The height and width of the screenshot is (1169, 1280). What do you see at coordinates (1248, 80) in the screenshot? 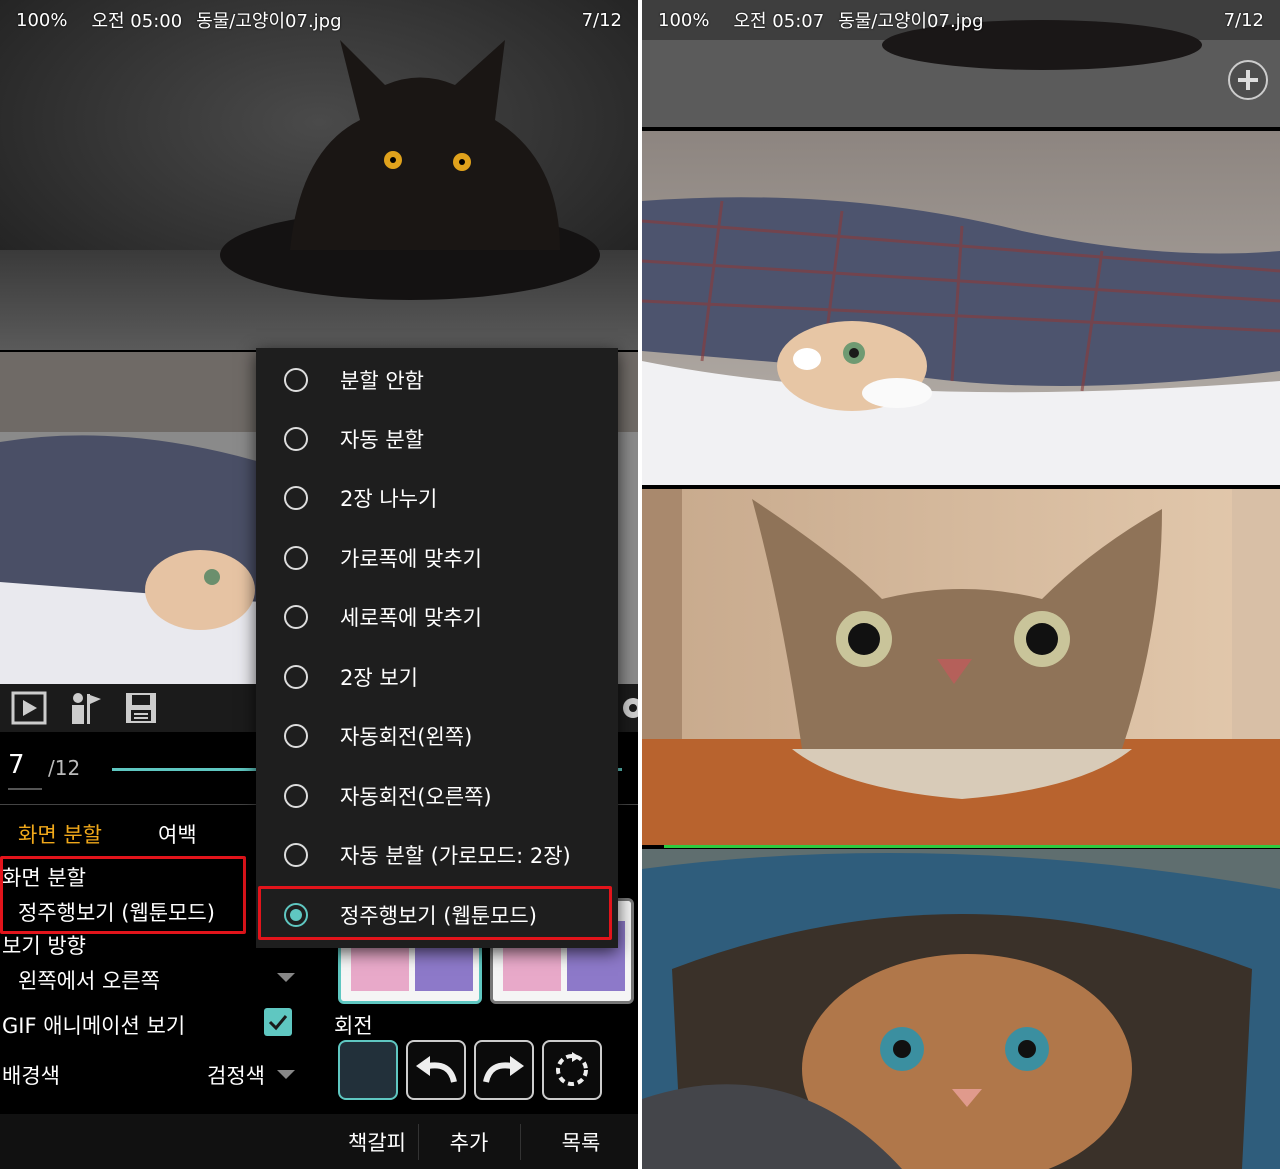
I see `zoom-plus-icon` at bounding box center [1248, 80].